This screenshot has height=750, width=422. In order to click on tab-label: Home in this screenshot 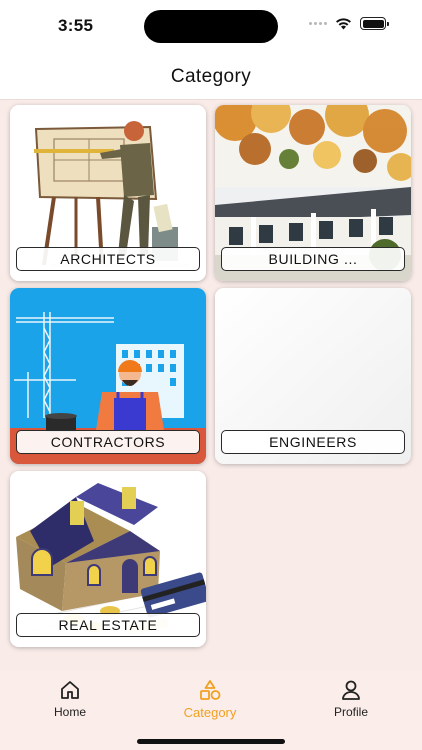, I will do `click(69, 712)`.